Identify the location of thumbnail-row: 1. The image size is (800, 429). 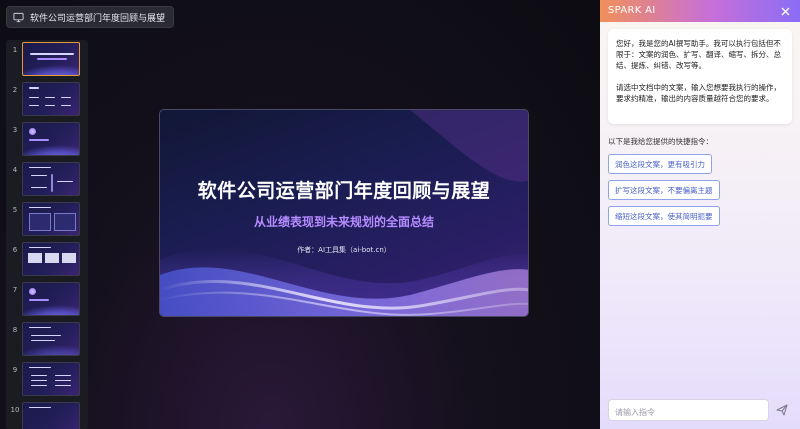
(47, 61).